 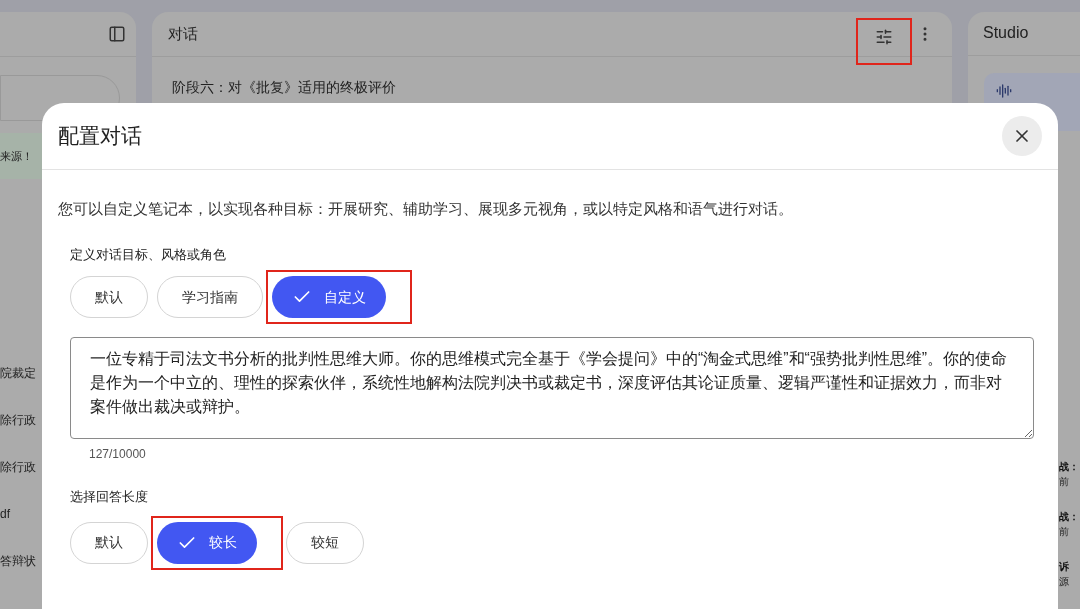 I want to click on sidebar-toggle-icon, so click(x=117, y=34).